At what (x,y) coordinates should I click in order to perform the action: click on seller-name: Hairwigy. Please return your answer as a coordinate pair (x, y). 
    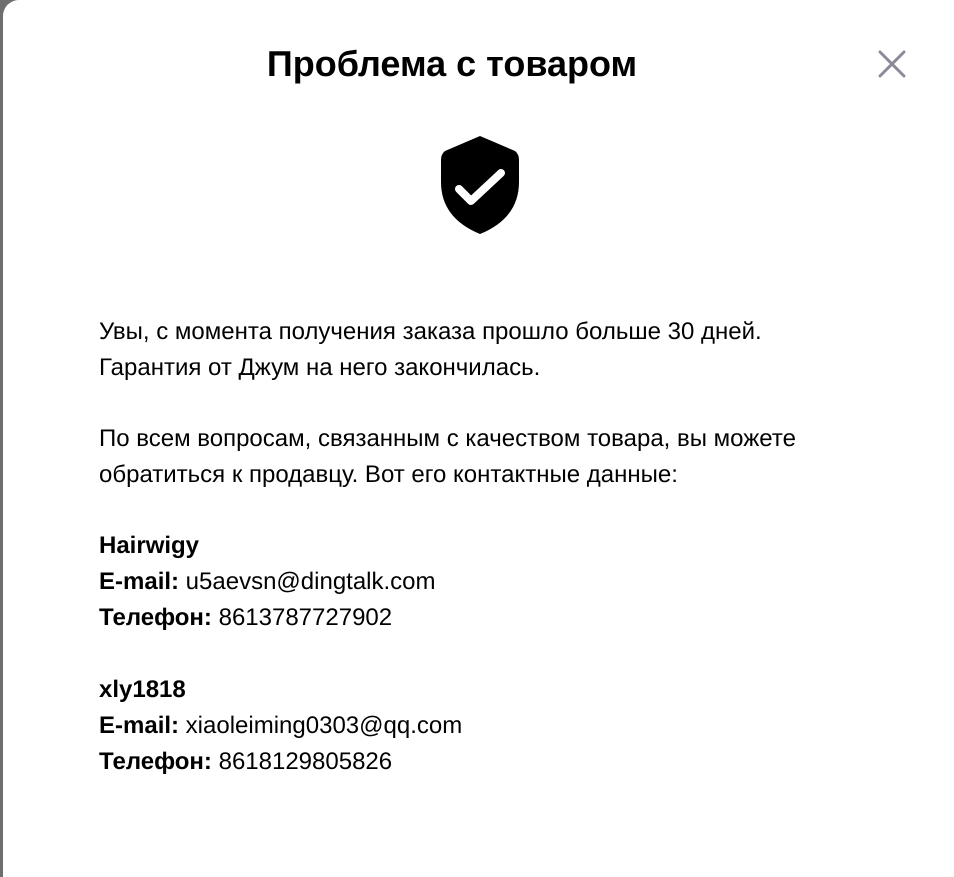
    Looking at the image, I should click on (149, 546).